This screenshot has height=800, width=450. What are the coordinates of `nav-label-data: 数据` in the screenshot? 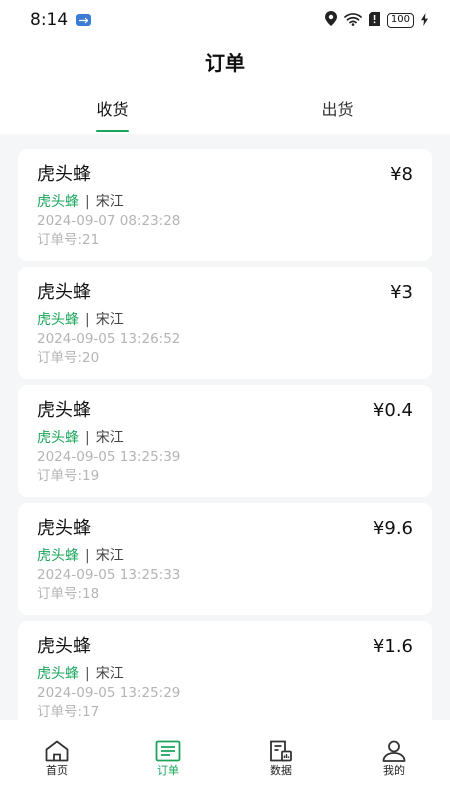 It's located at (281, 770).